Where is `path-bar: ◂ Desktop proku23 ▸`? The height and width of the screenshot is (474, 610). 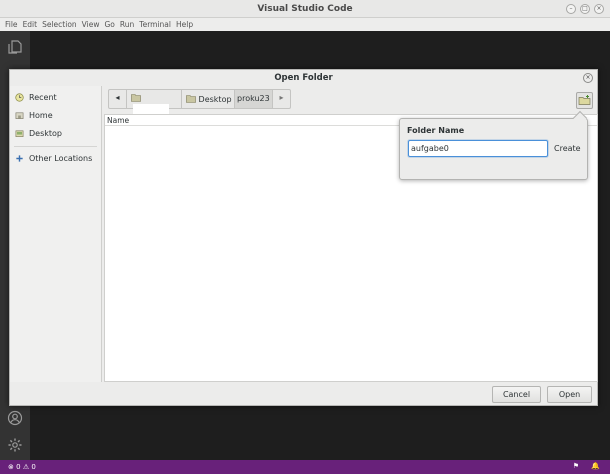
path-bar: ◂ Desktop proku23 ▸ is located at coordinates (199, 102).